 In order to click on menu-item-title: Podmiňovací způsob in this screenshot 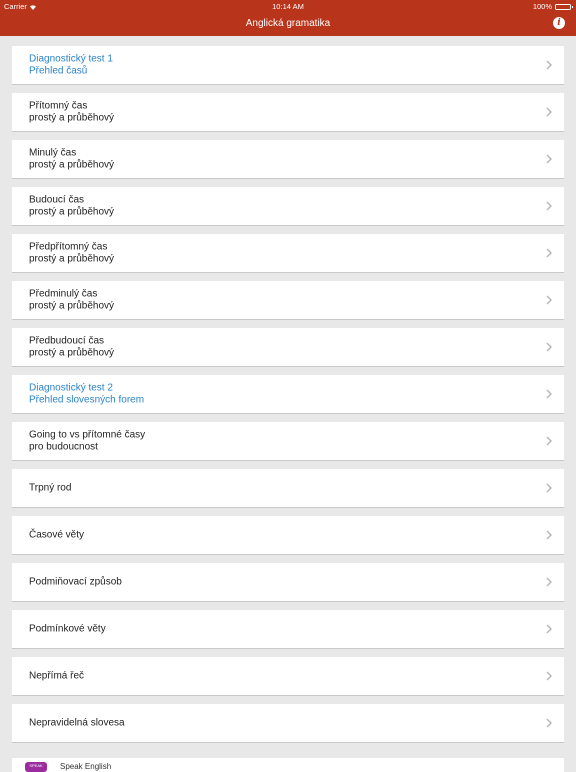, I will do `click(75, 582)`.